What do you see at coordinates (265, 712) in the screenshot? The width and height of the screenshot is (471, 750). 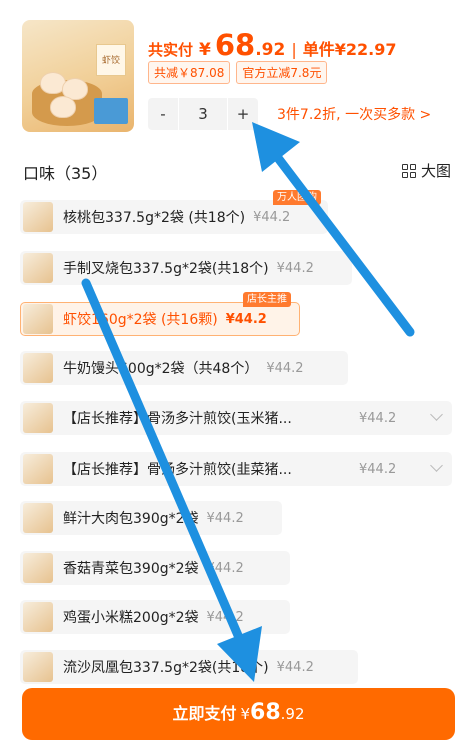 I see `pay-amount-int: 68` at bounding box center [265, 712].